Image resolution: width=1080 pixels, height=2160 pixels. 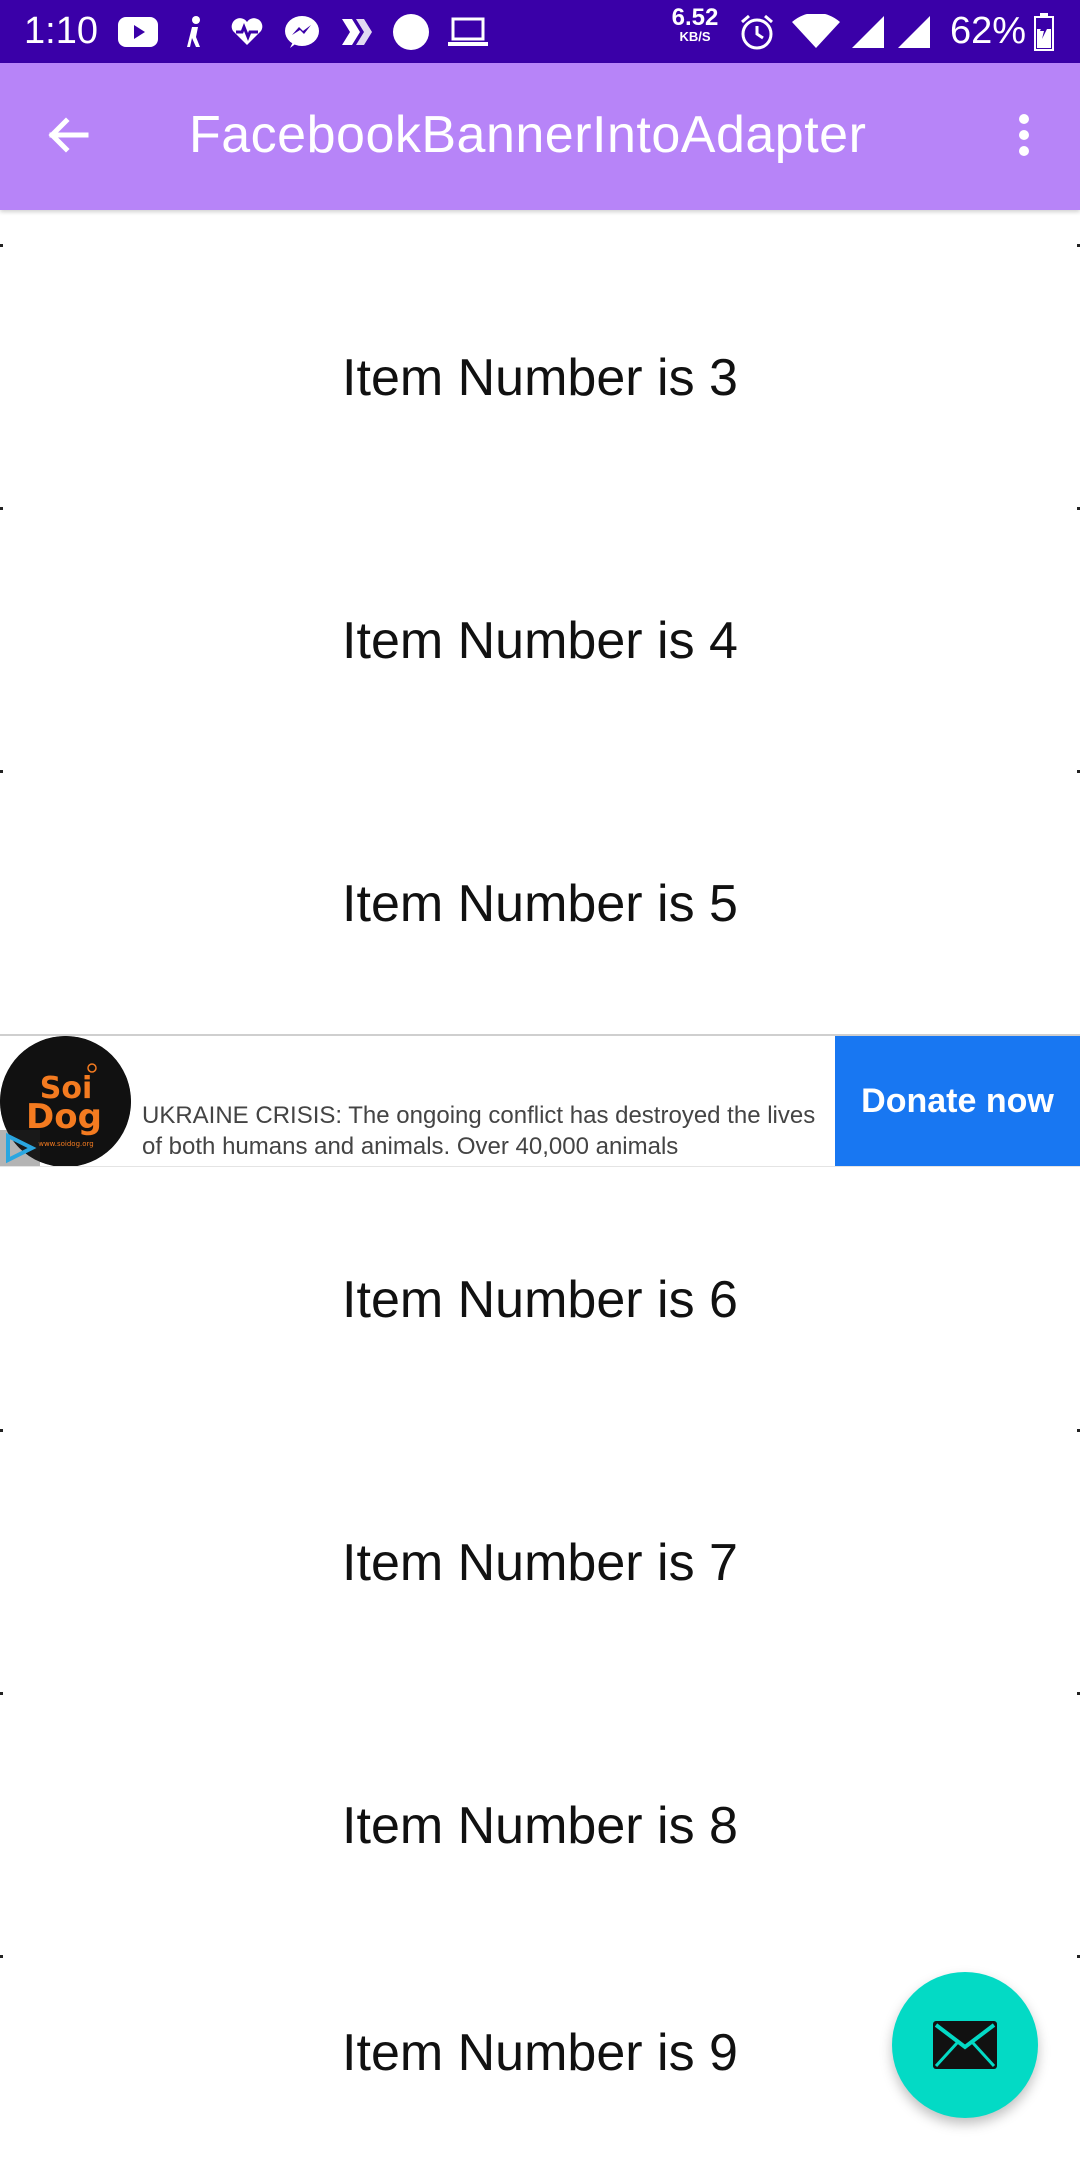 I want to click on item-label: Item Number is 5, so click(x=540, y=903).